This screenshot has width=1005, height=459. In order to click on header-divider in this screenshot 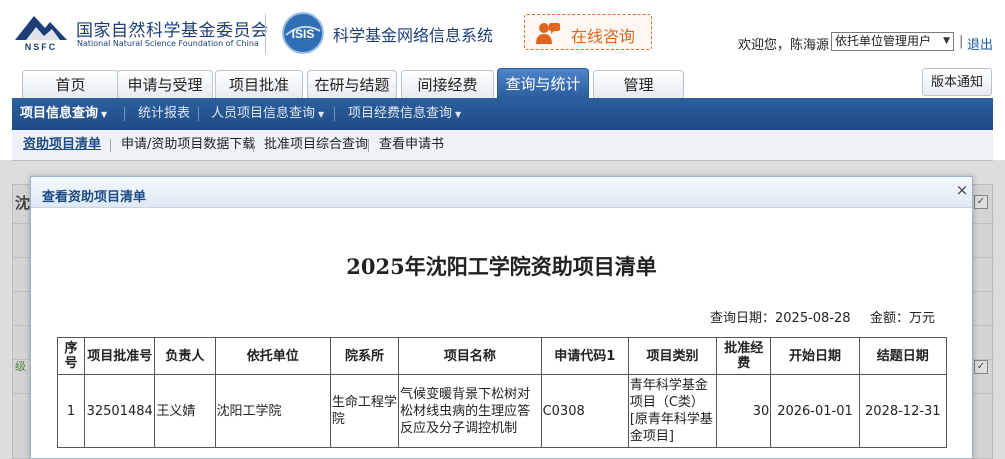, I will do `click(265, 34)`.